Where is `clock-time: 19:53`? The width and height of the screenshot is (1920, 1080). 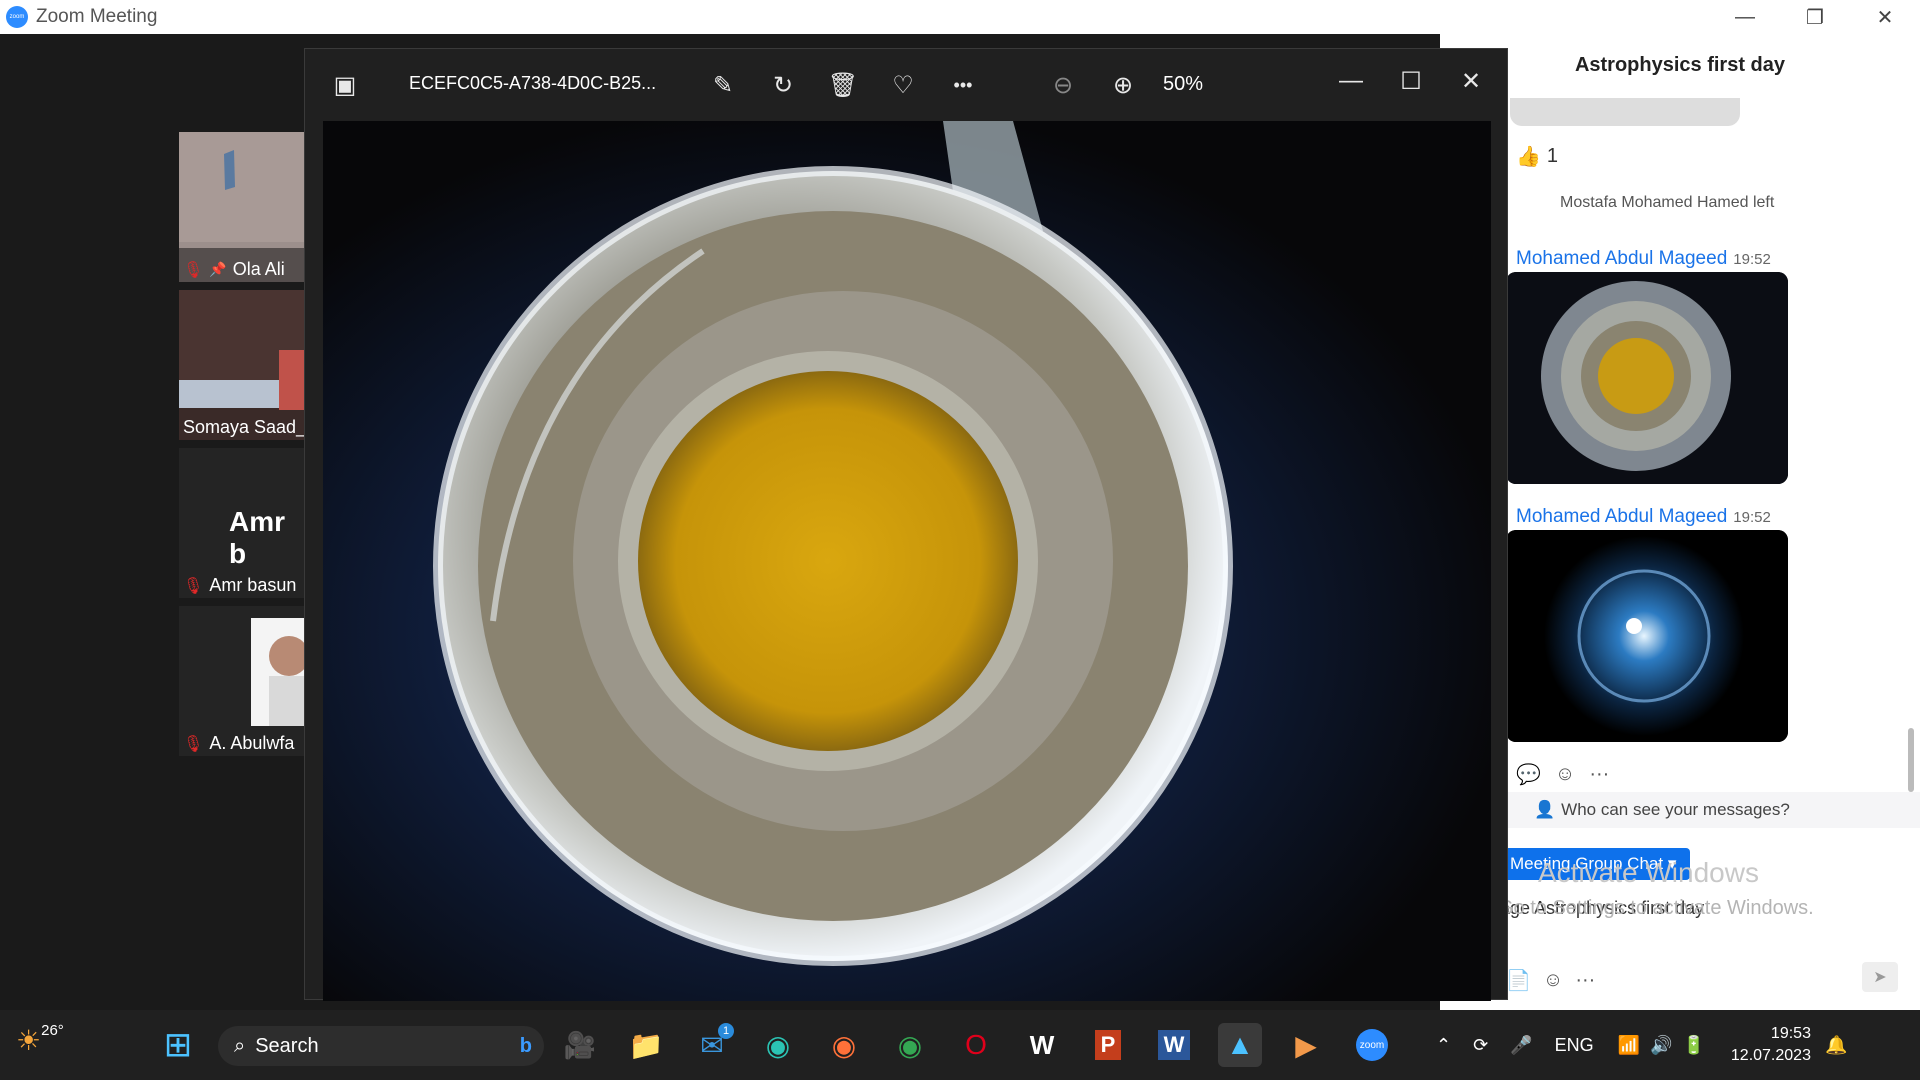
clock-time: 19:53 is located at coordinates (1790, 1033).